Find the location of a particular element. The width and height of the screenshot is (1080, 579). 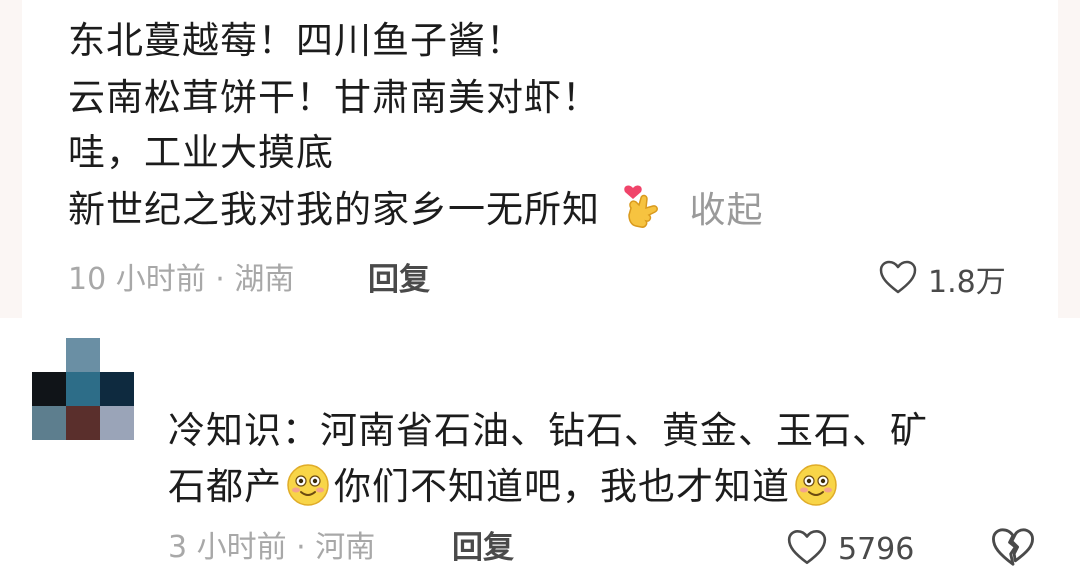

comment-text-line: 东北蔓越莓！四川鱼子酱！ is located at coordinates (296, 40).